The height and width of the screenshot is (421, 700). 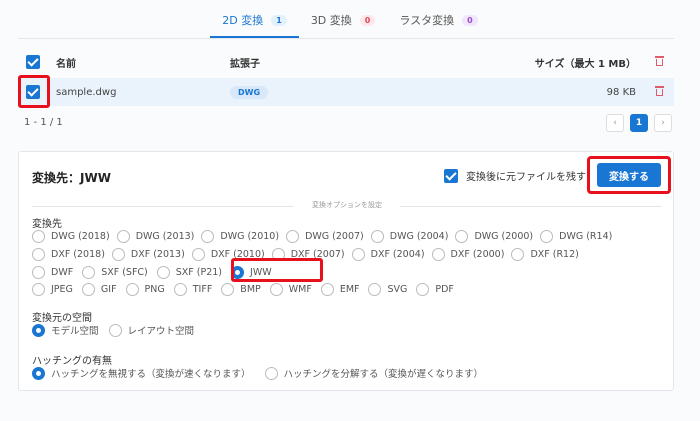 I want to click on format-option: DWG (2018), so click(x=71, y=236).